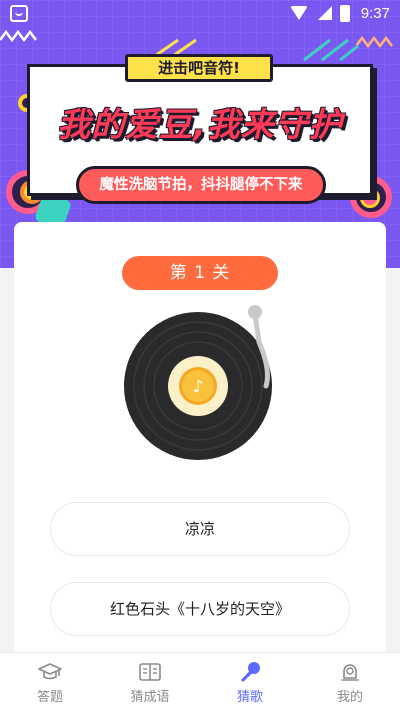 This screenshot has height=710, width=400. What do you see at coordinates (49, 697) in the screenshot?
I see `nav-label: 答题` at bounding box center [49, 697].